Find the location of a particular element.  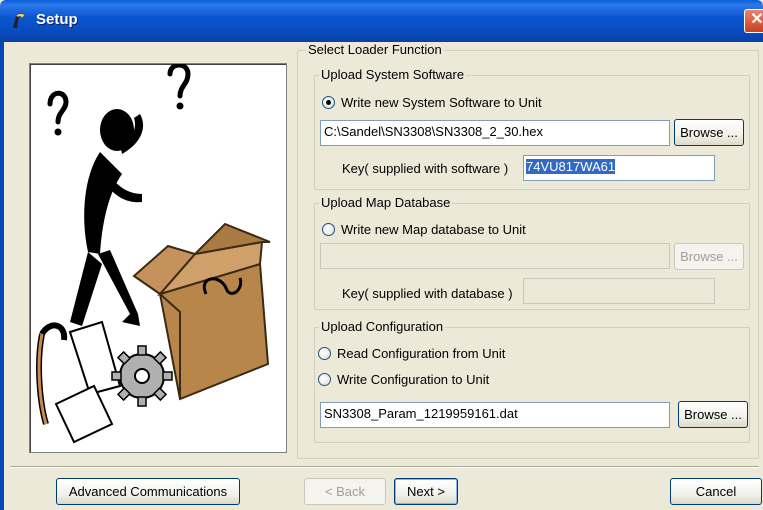

software-key-value: 74VU817WA61 is located at coordinates (571, 166).